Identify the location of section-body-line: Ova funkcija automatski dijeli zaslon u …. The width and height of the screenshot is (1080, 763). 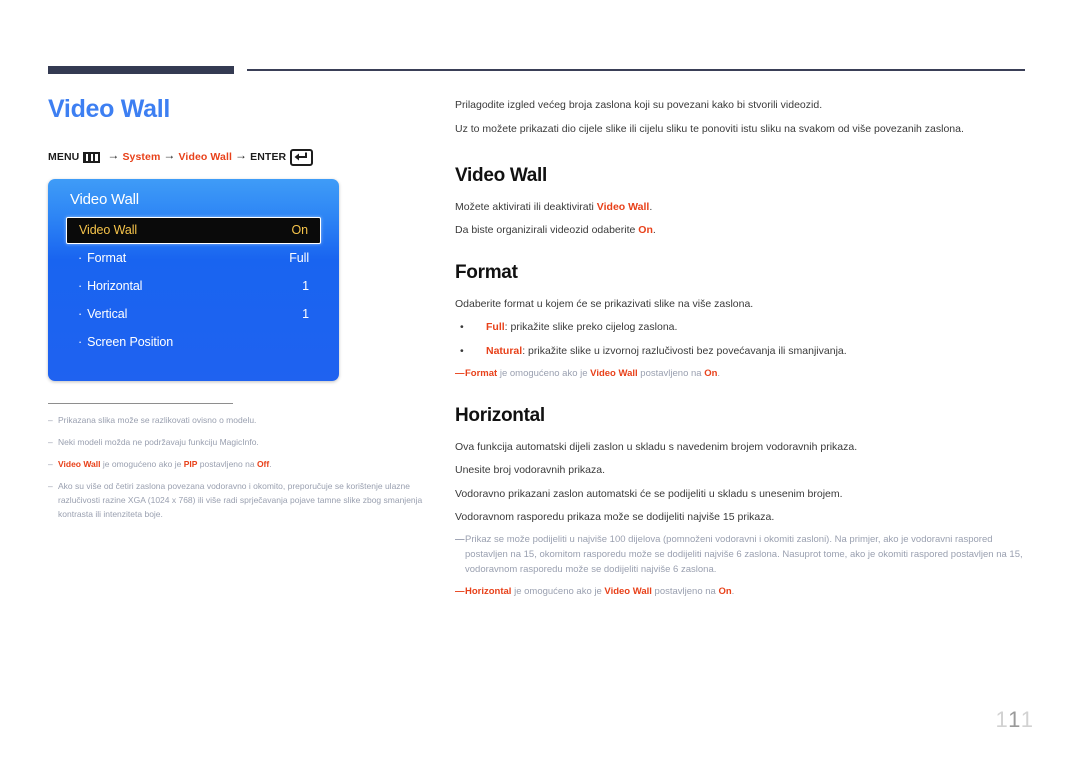
(656, 447).